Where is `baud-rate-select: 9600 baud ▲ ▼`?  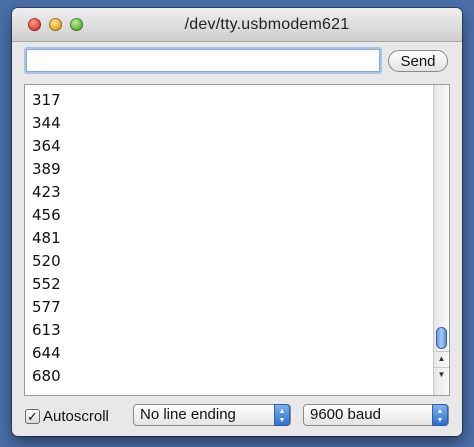 baud-rate-select: 9600 baud ▲ ▼ is located at coordinates (376, 415).